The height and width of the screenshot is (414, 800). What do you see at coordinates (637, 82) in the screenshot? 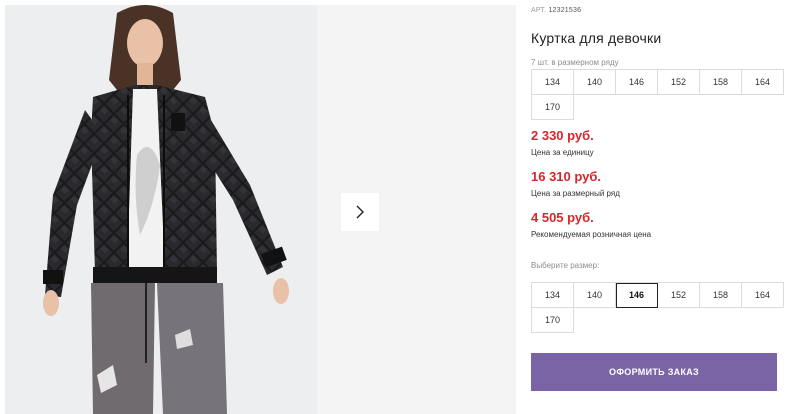
I see `size-row-cell: 146` at bounding box center [637, 82].